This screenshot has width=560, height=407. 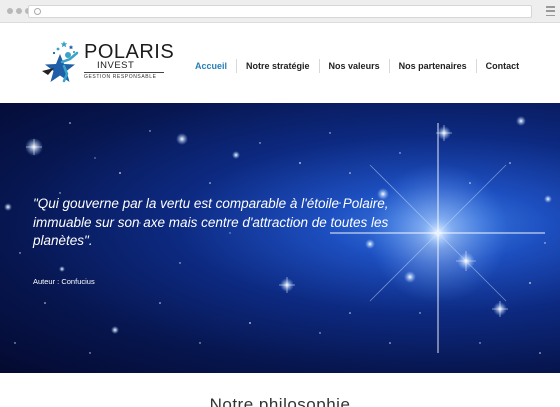 I want to click on hamburger-menu-icon, so click(x=550, y=11).